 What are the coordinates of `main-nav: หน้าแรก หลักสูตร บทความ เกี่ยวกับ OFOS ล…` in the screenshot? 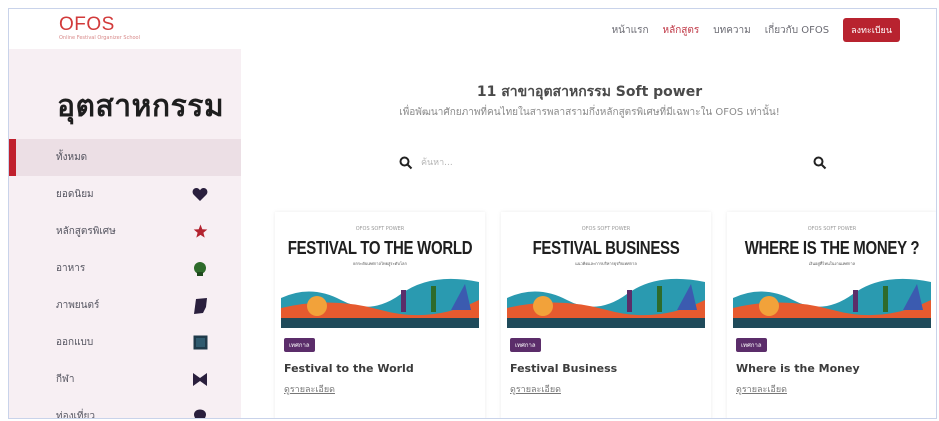 It's located at (756, 30).